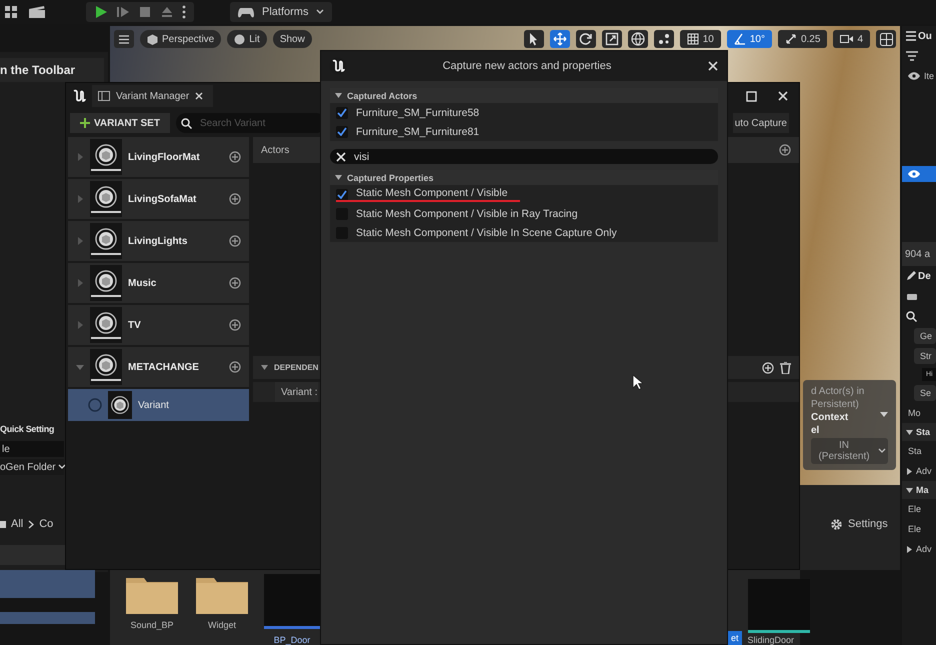  What do you see at coordinates (884, 414) in the screenshot?
I see `caret-icon` at bounding box center [884, 414].